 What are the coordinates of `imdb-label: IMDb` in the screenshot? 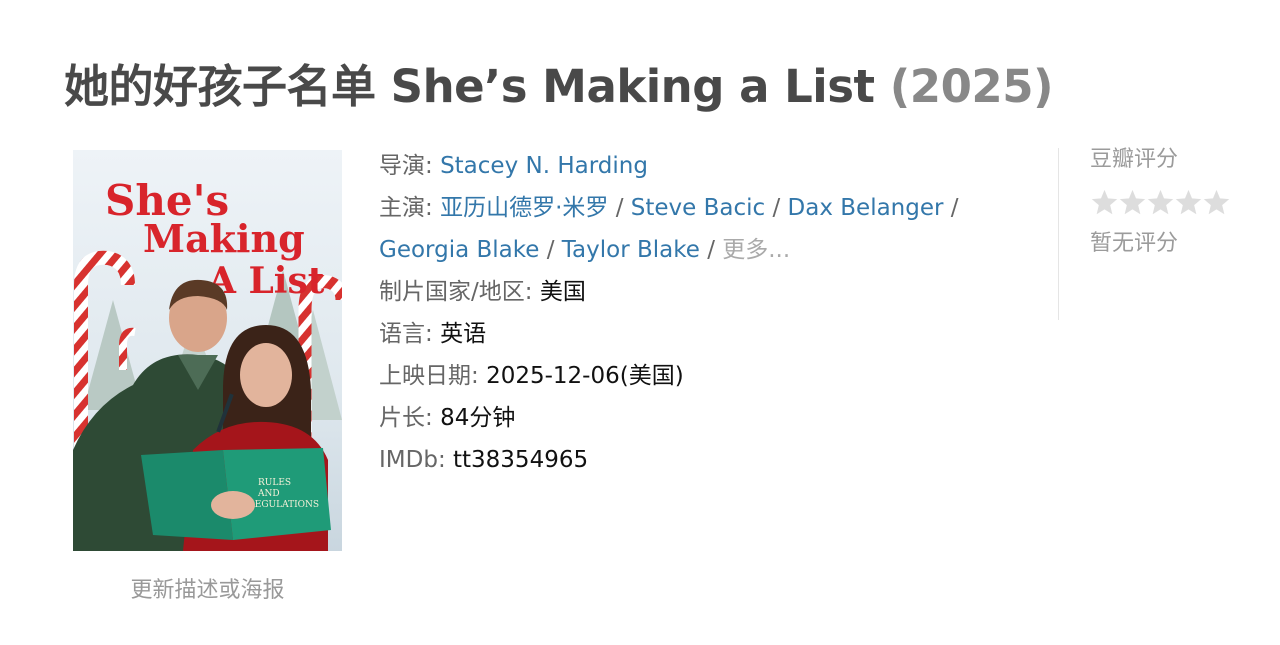 It's located at (408, 460).